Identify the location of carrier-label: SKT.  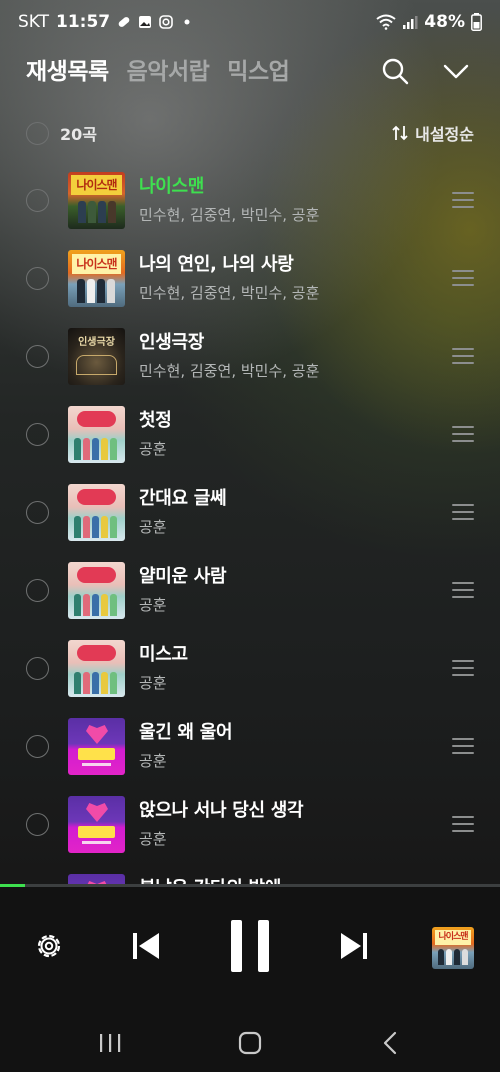
(34, 22).